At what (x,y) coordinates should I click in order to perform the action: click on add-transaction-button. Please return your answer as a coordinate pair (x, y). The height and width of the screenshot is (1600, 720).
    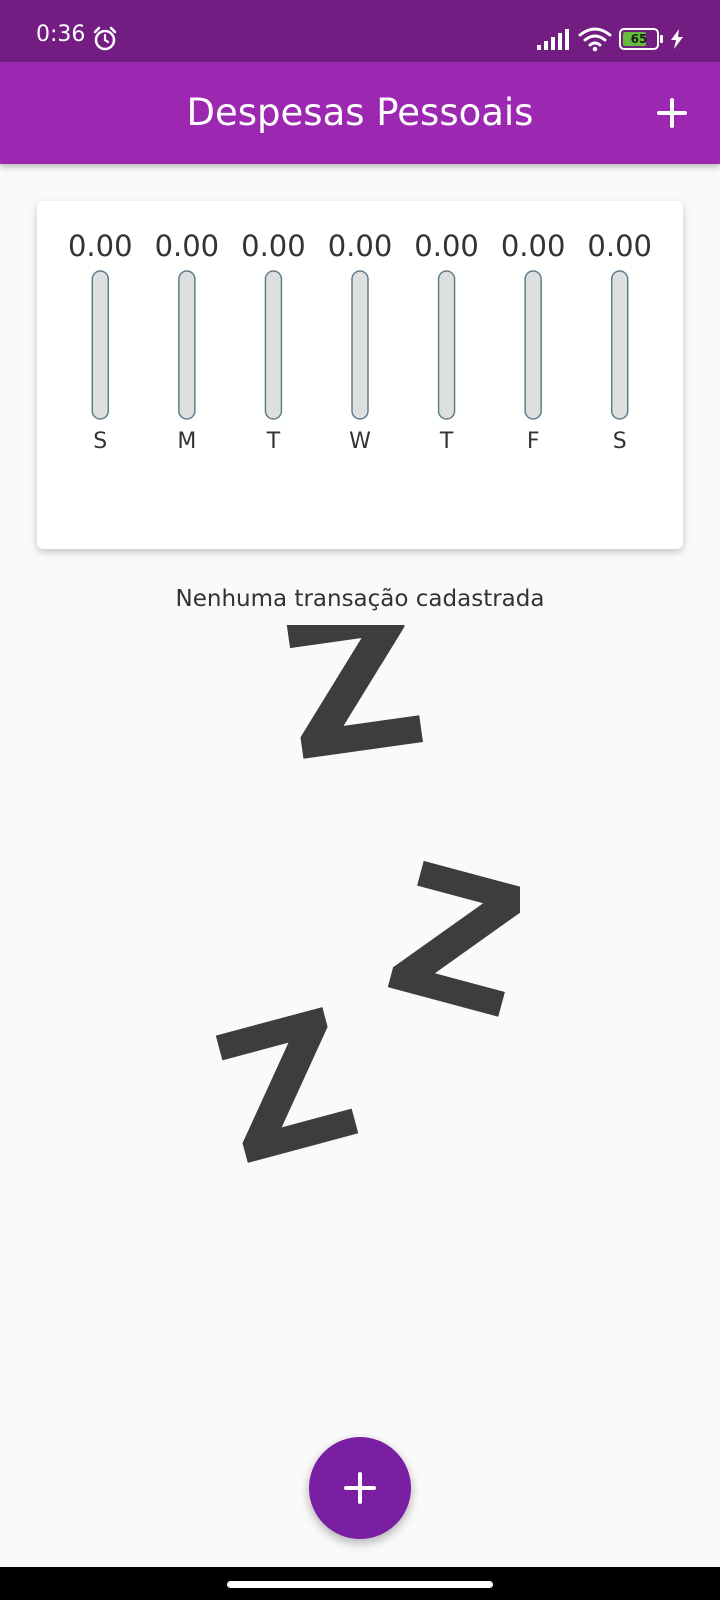
    Looking at the image, I should click on (672, 113).